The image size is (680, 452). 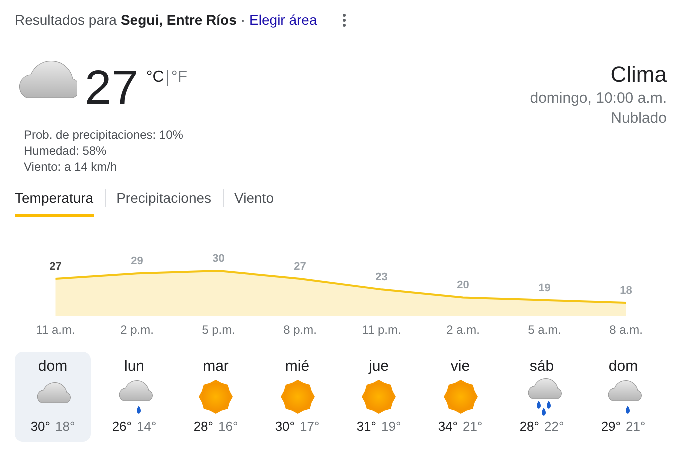 What do you see at coordinates (463, 286) in the screenshot?
I see `temperature-value: 20` at bounding box center [463, 286].